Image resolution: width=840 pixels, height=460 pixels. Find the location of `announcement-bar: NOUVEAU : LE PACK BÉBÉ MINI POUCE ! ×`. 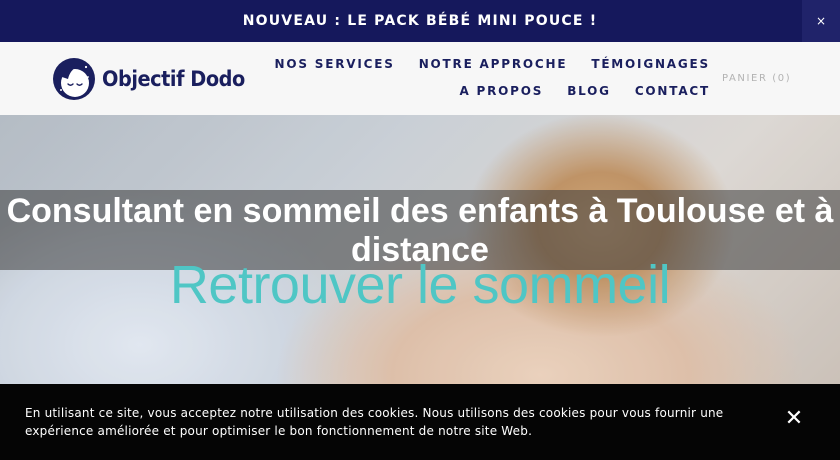

announcement-bar: NOUVEAU : LE PACK BÉBÉ MINI POUCE ! × is located at coordinates (420, 21).